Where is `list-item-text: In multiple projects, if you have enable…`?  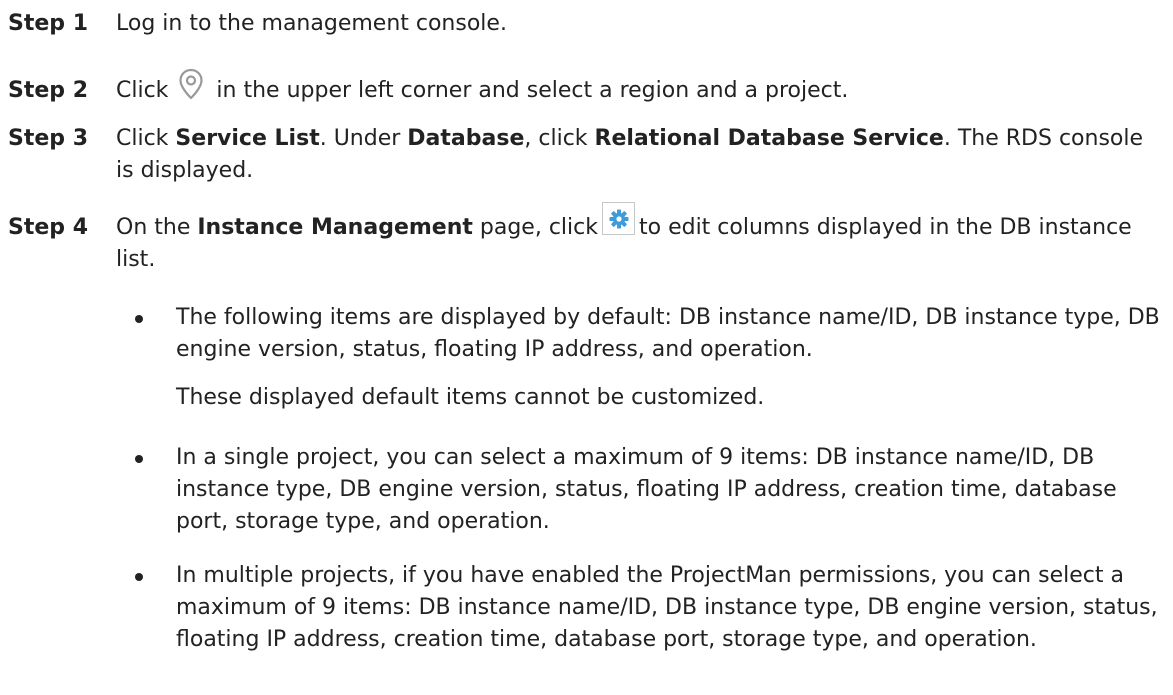
list-item-text: In multiple projects, if you have enable… is located at coordinates (667, 607).